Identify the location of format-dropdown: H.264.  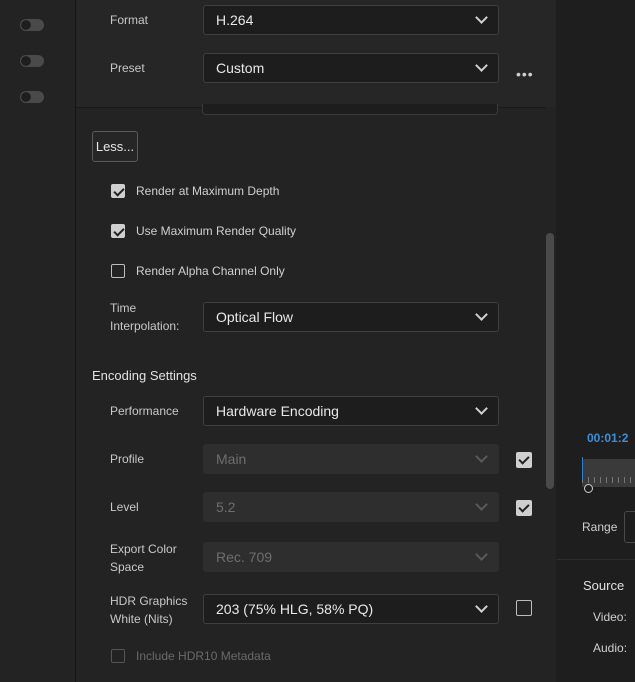
(351, 20).